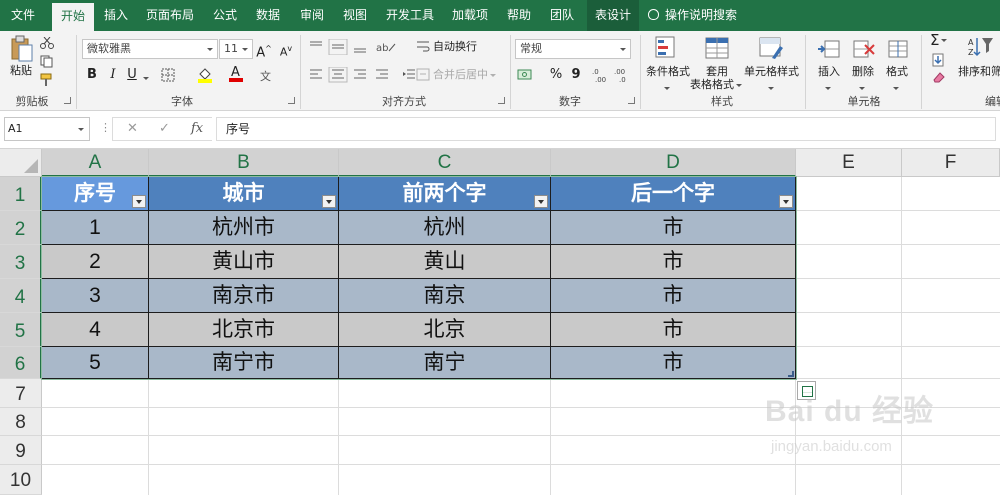  I want to click on table-cell: 南京, so click(445, 296).